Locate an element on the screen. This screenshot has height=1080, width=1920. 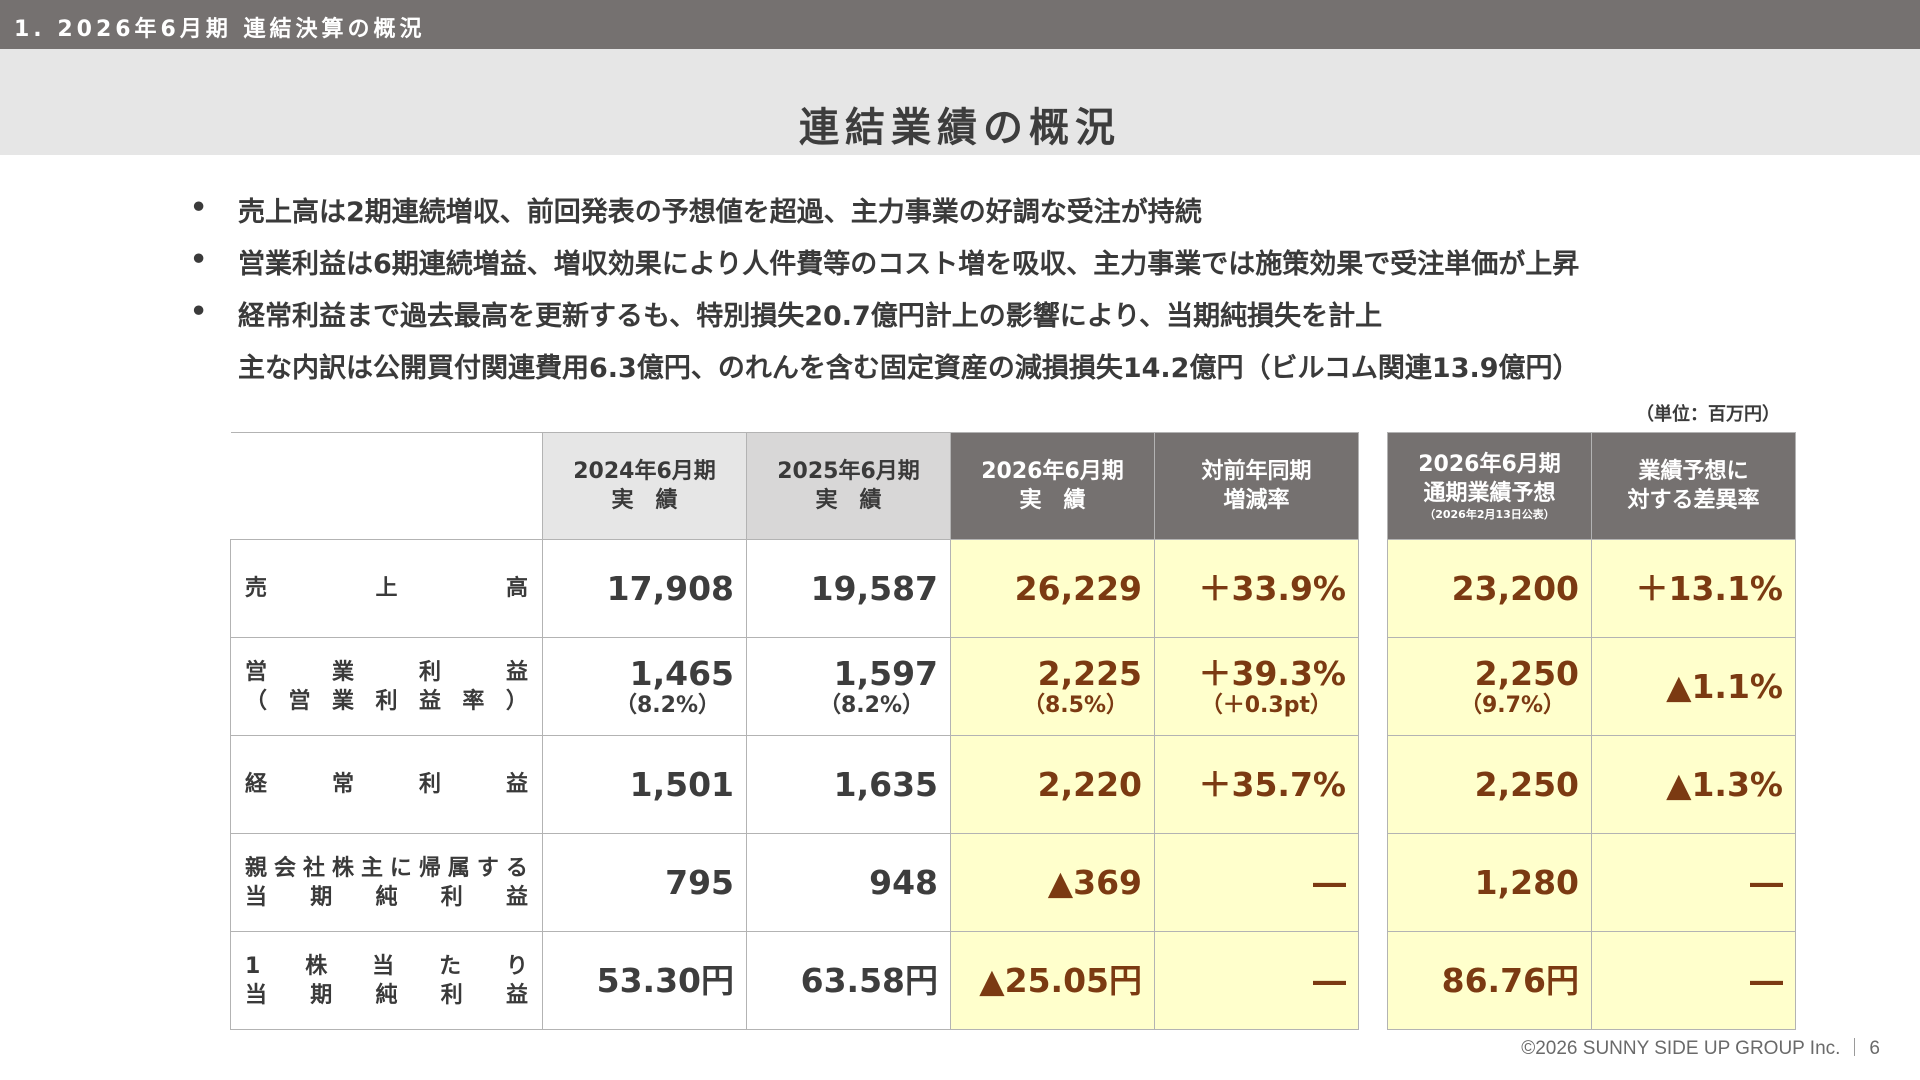
table-row: 経 常 利 益 1,501 1,635 2,220 ＋35.7% is located at coordinates (794, 784).